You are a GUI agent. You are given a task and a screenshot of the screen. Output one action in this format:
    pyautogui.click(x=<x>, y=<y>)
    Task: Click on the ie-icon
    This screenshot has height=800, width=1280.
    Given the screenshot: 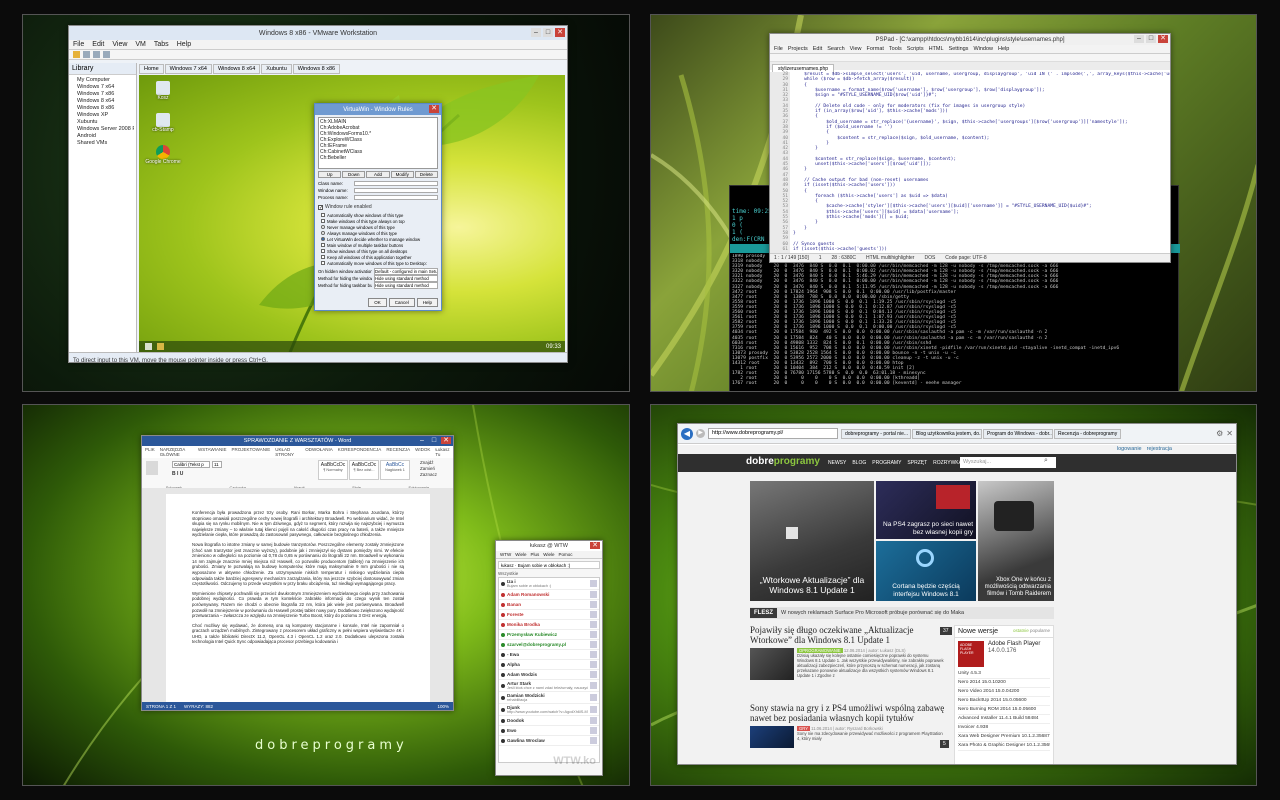 What is the action you would take?
    pyautogui.click(x=148, y=346)
    